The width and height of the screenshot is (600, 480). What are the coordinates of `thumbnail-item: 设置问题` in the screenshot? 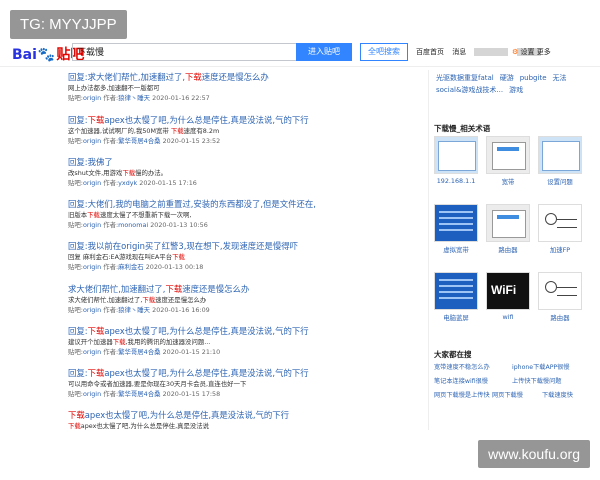 It's located at (560, 161).